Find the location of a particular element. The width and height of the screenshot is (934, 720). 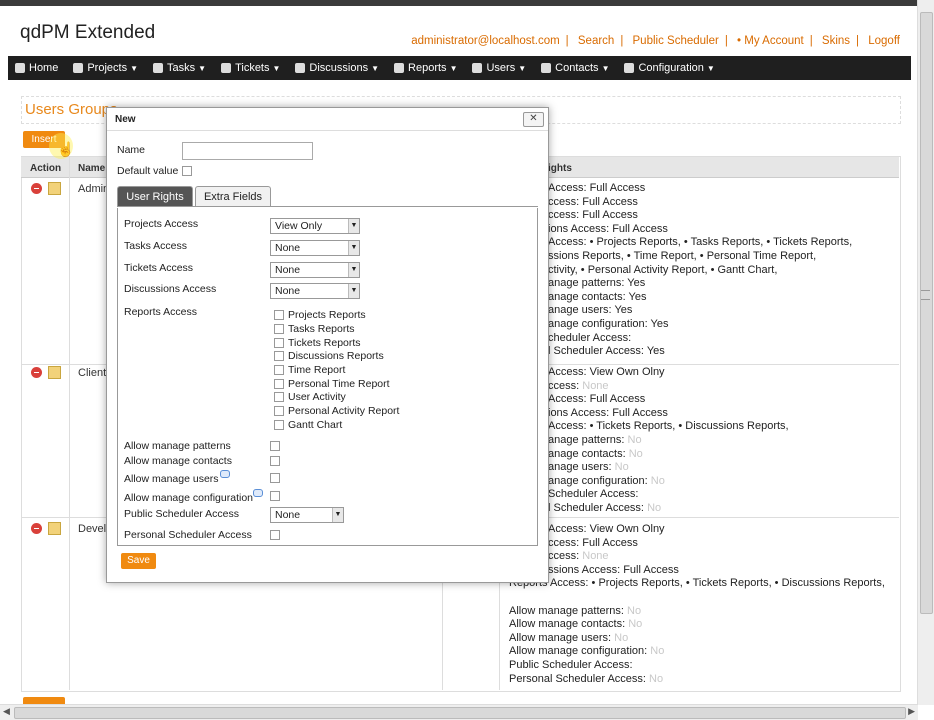

arrow-right-icon: ▶ is located at coordinates (911, 711).